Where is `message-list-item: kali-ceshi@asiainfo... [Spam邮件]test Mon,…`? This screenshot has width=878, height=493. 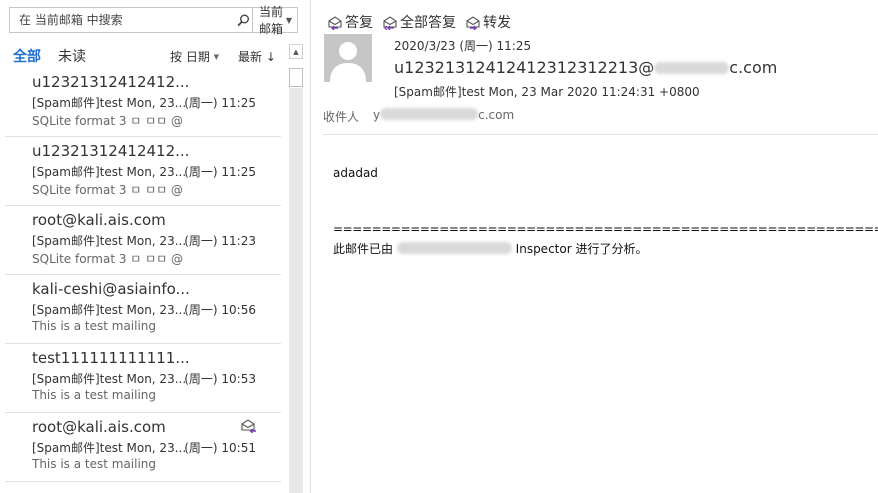
message-list-item: kali-ceshi@asiainfo... [Spam邮件]test Mon,… is located at coordinates (143, 309).